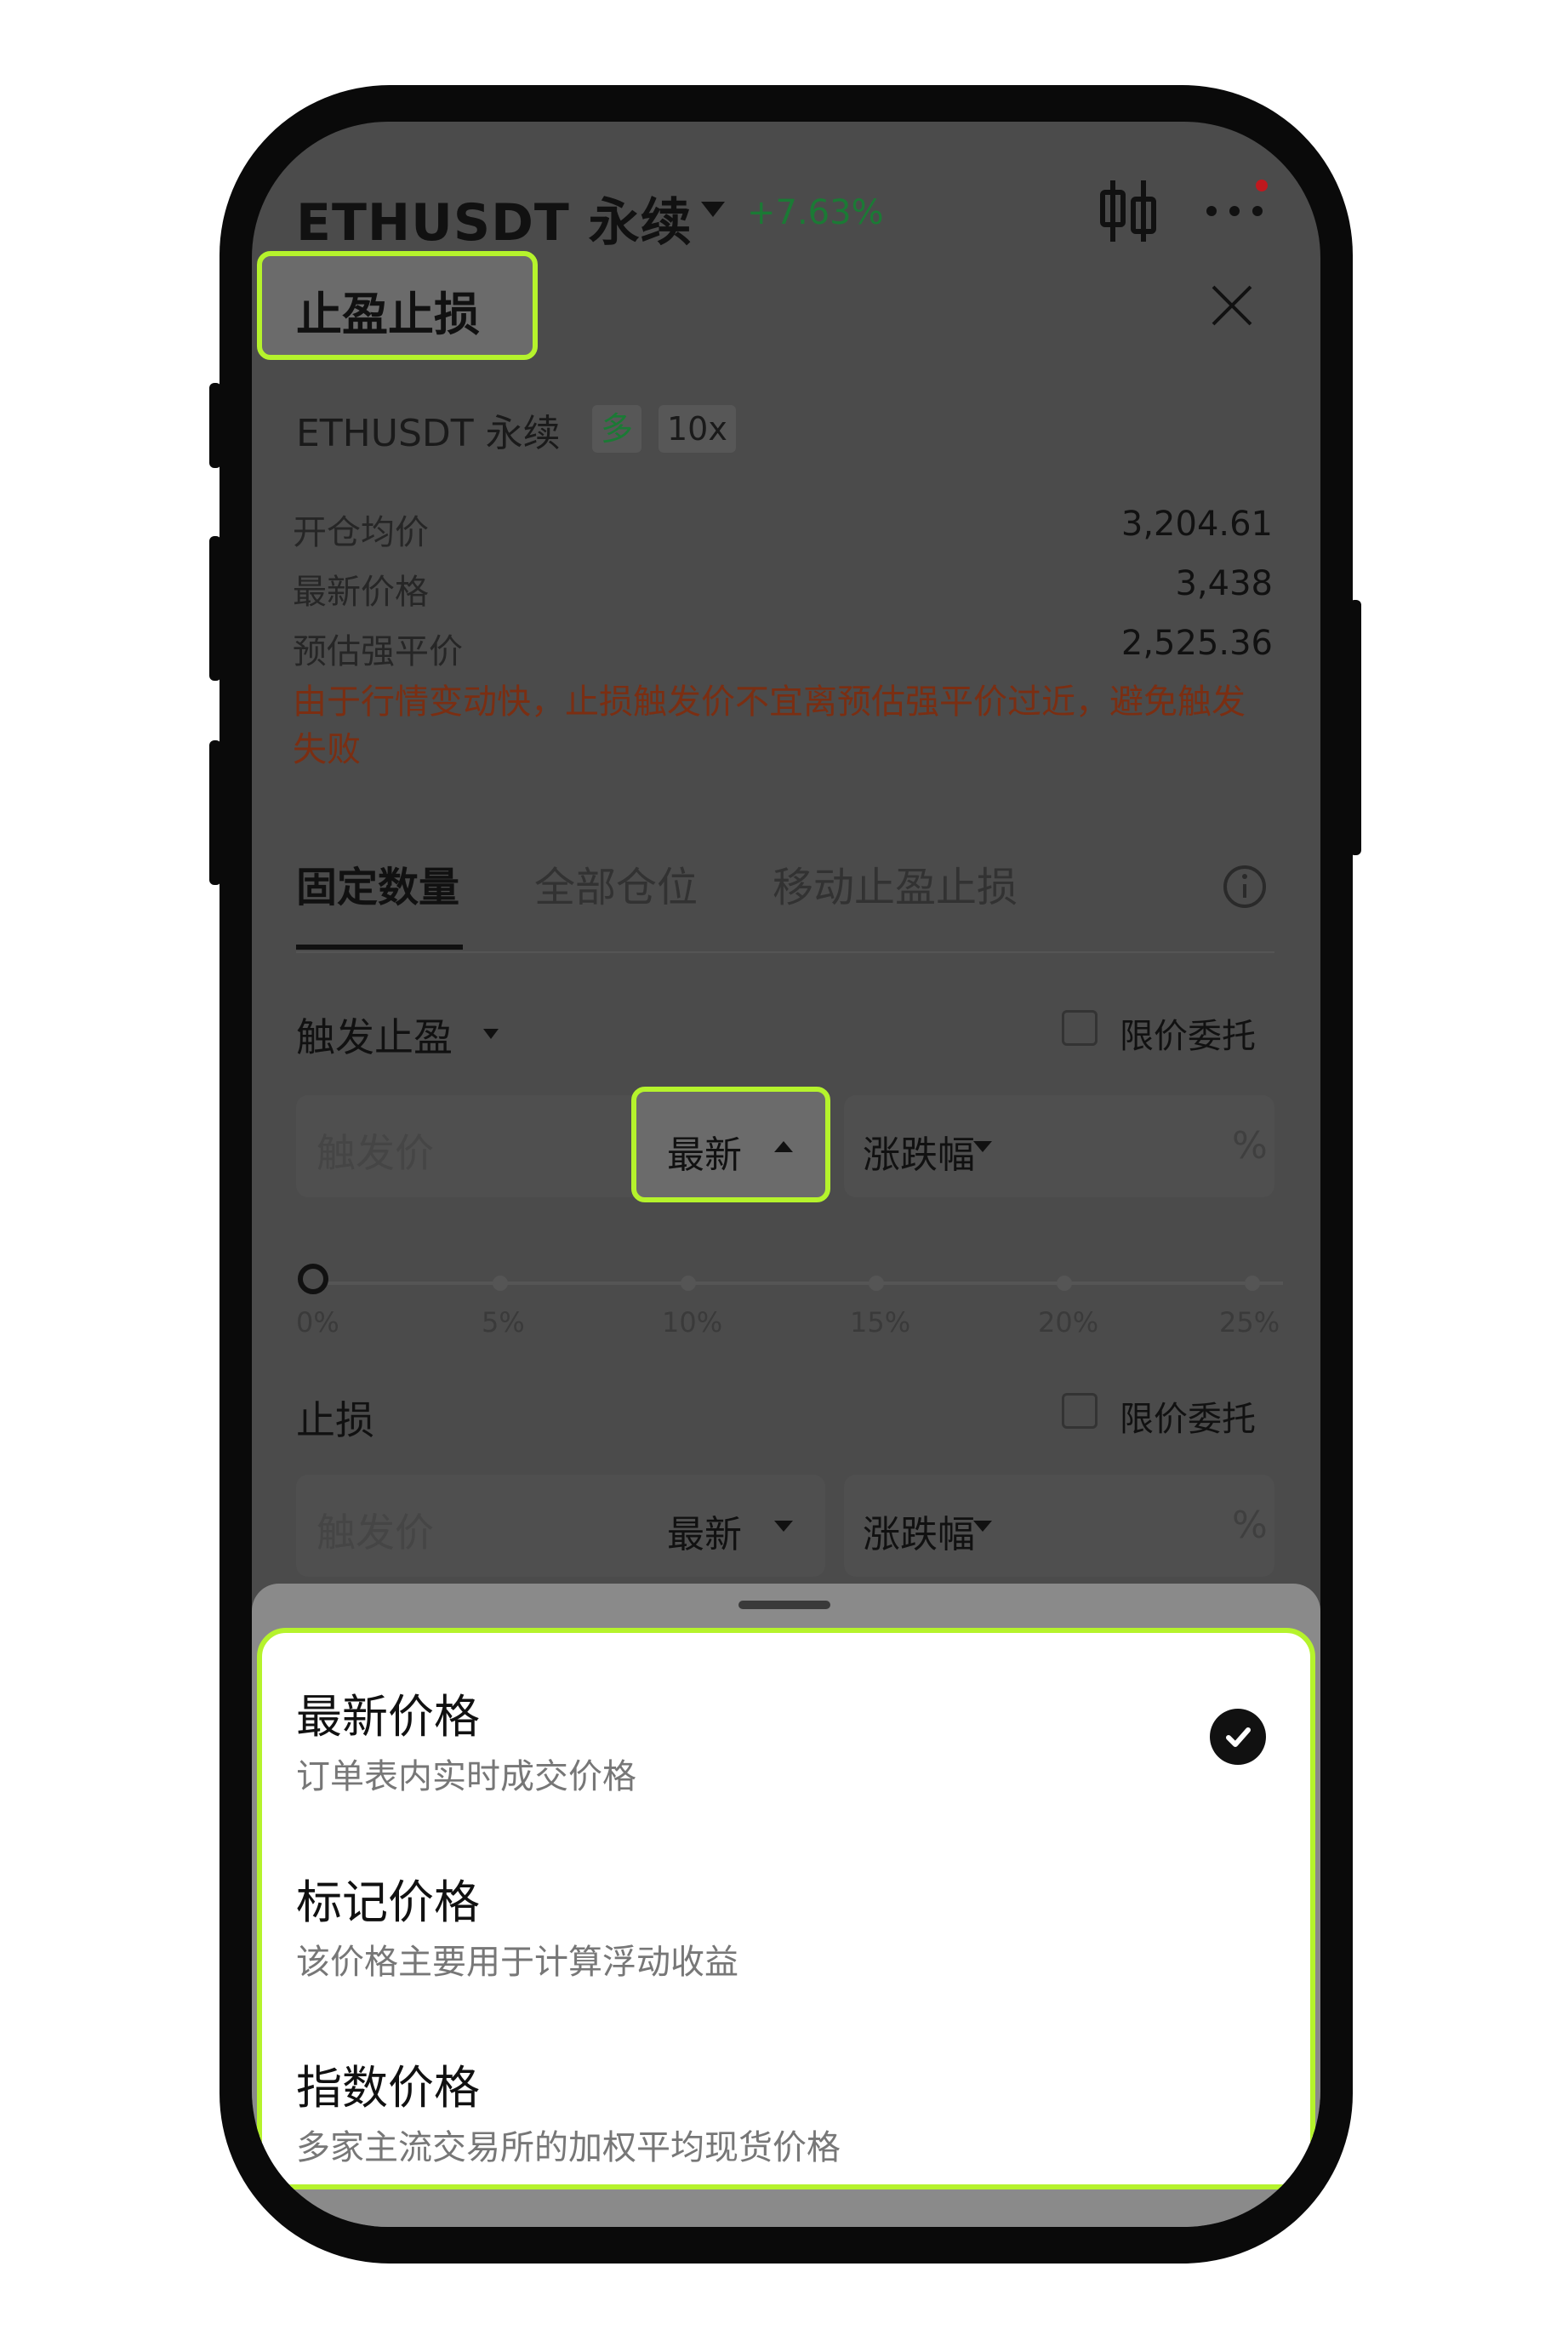  Describe the element at coordinates (713, 209) in the screenshot. I see `chevron-down-icon` at that location.